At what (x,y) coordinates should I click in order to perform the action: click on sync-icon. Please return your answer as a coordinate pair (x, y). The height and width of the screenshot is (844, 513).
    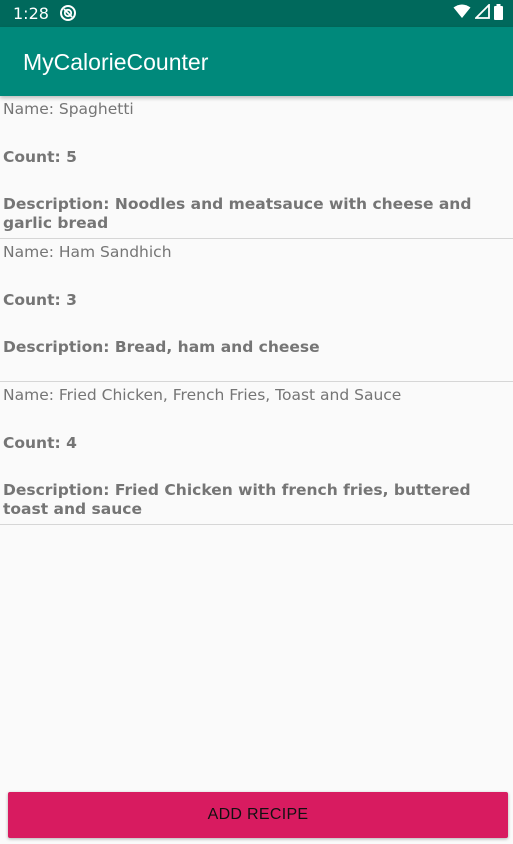
    Looking at the image, I should click on (68, 13).